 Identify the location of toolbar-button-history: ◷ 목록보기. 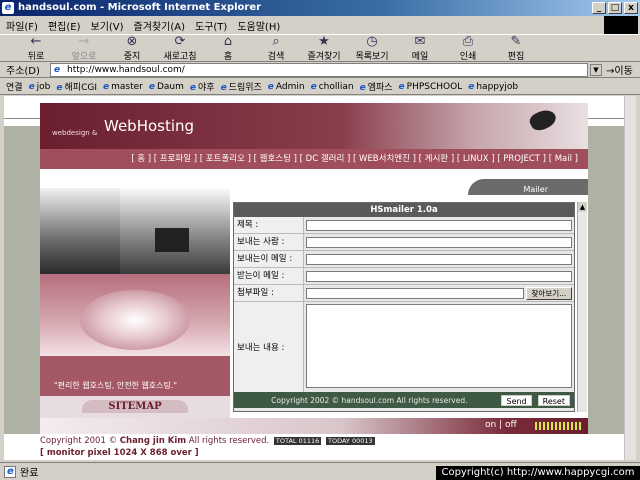
(372, 47).